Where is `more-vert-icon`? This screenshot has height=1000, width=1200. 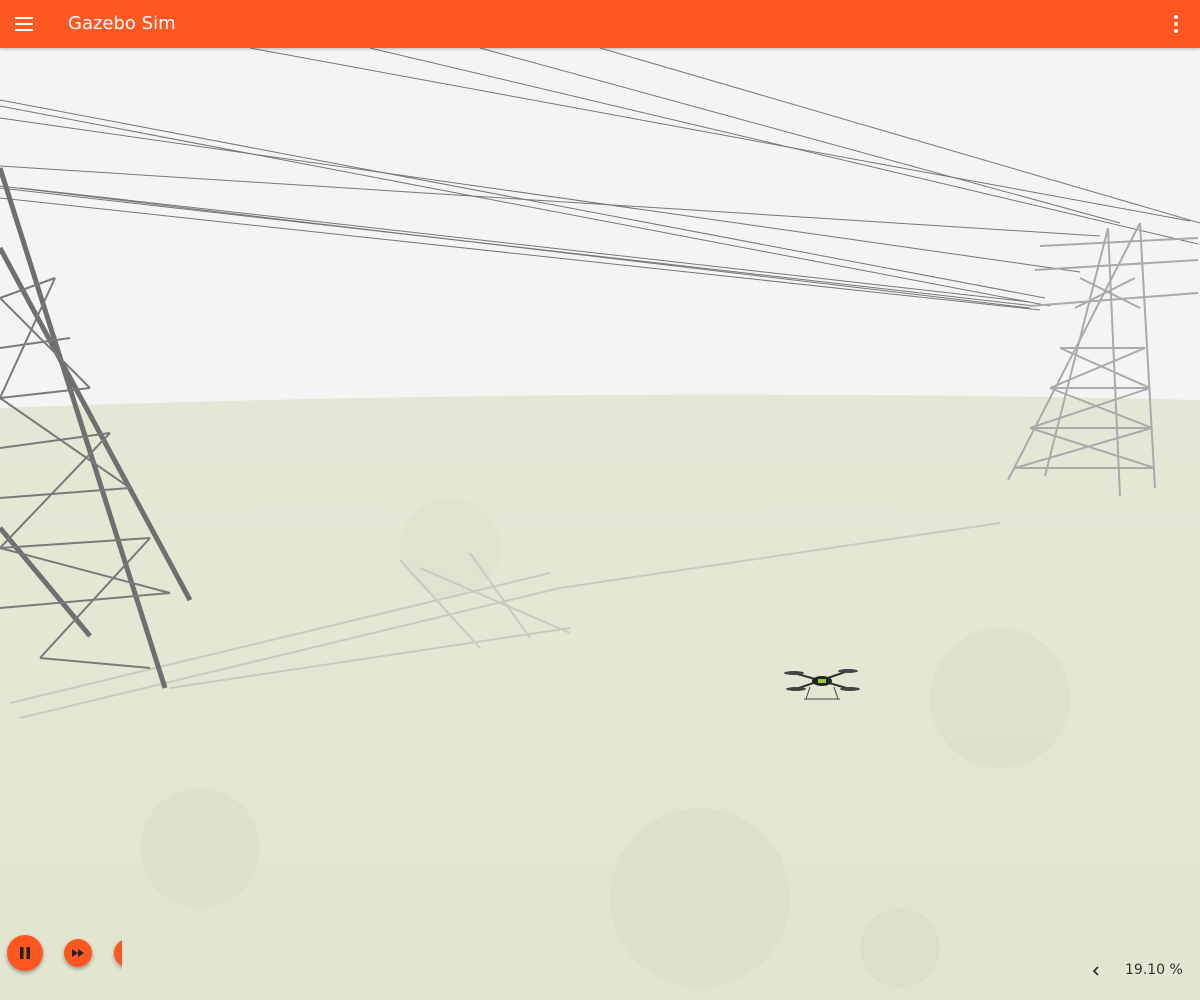 more-vert-icon is located at coordinates (1176, 24).